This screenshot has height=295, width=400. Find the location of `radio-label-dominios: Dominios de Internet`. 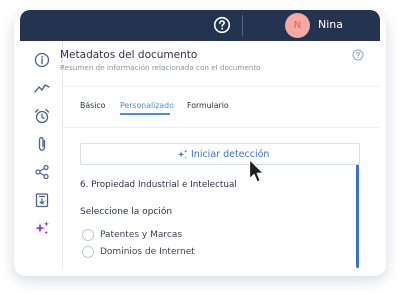

radio-label-dominios: Dominios de Internet is located at coordinates (147, 252).